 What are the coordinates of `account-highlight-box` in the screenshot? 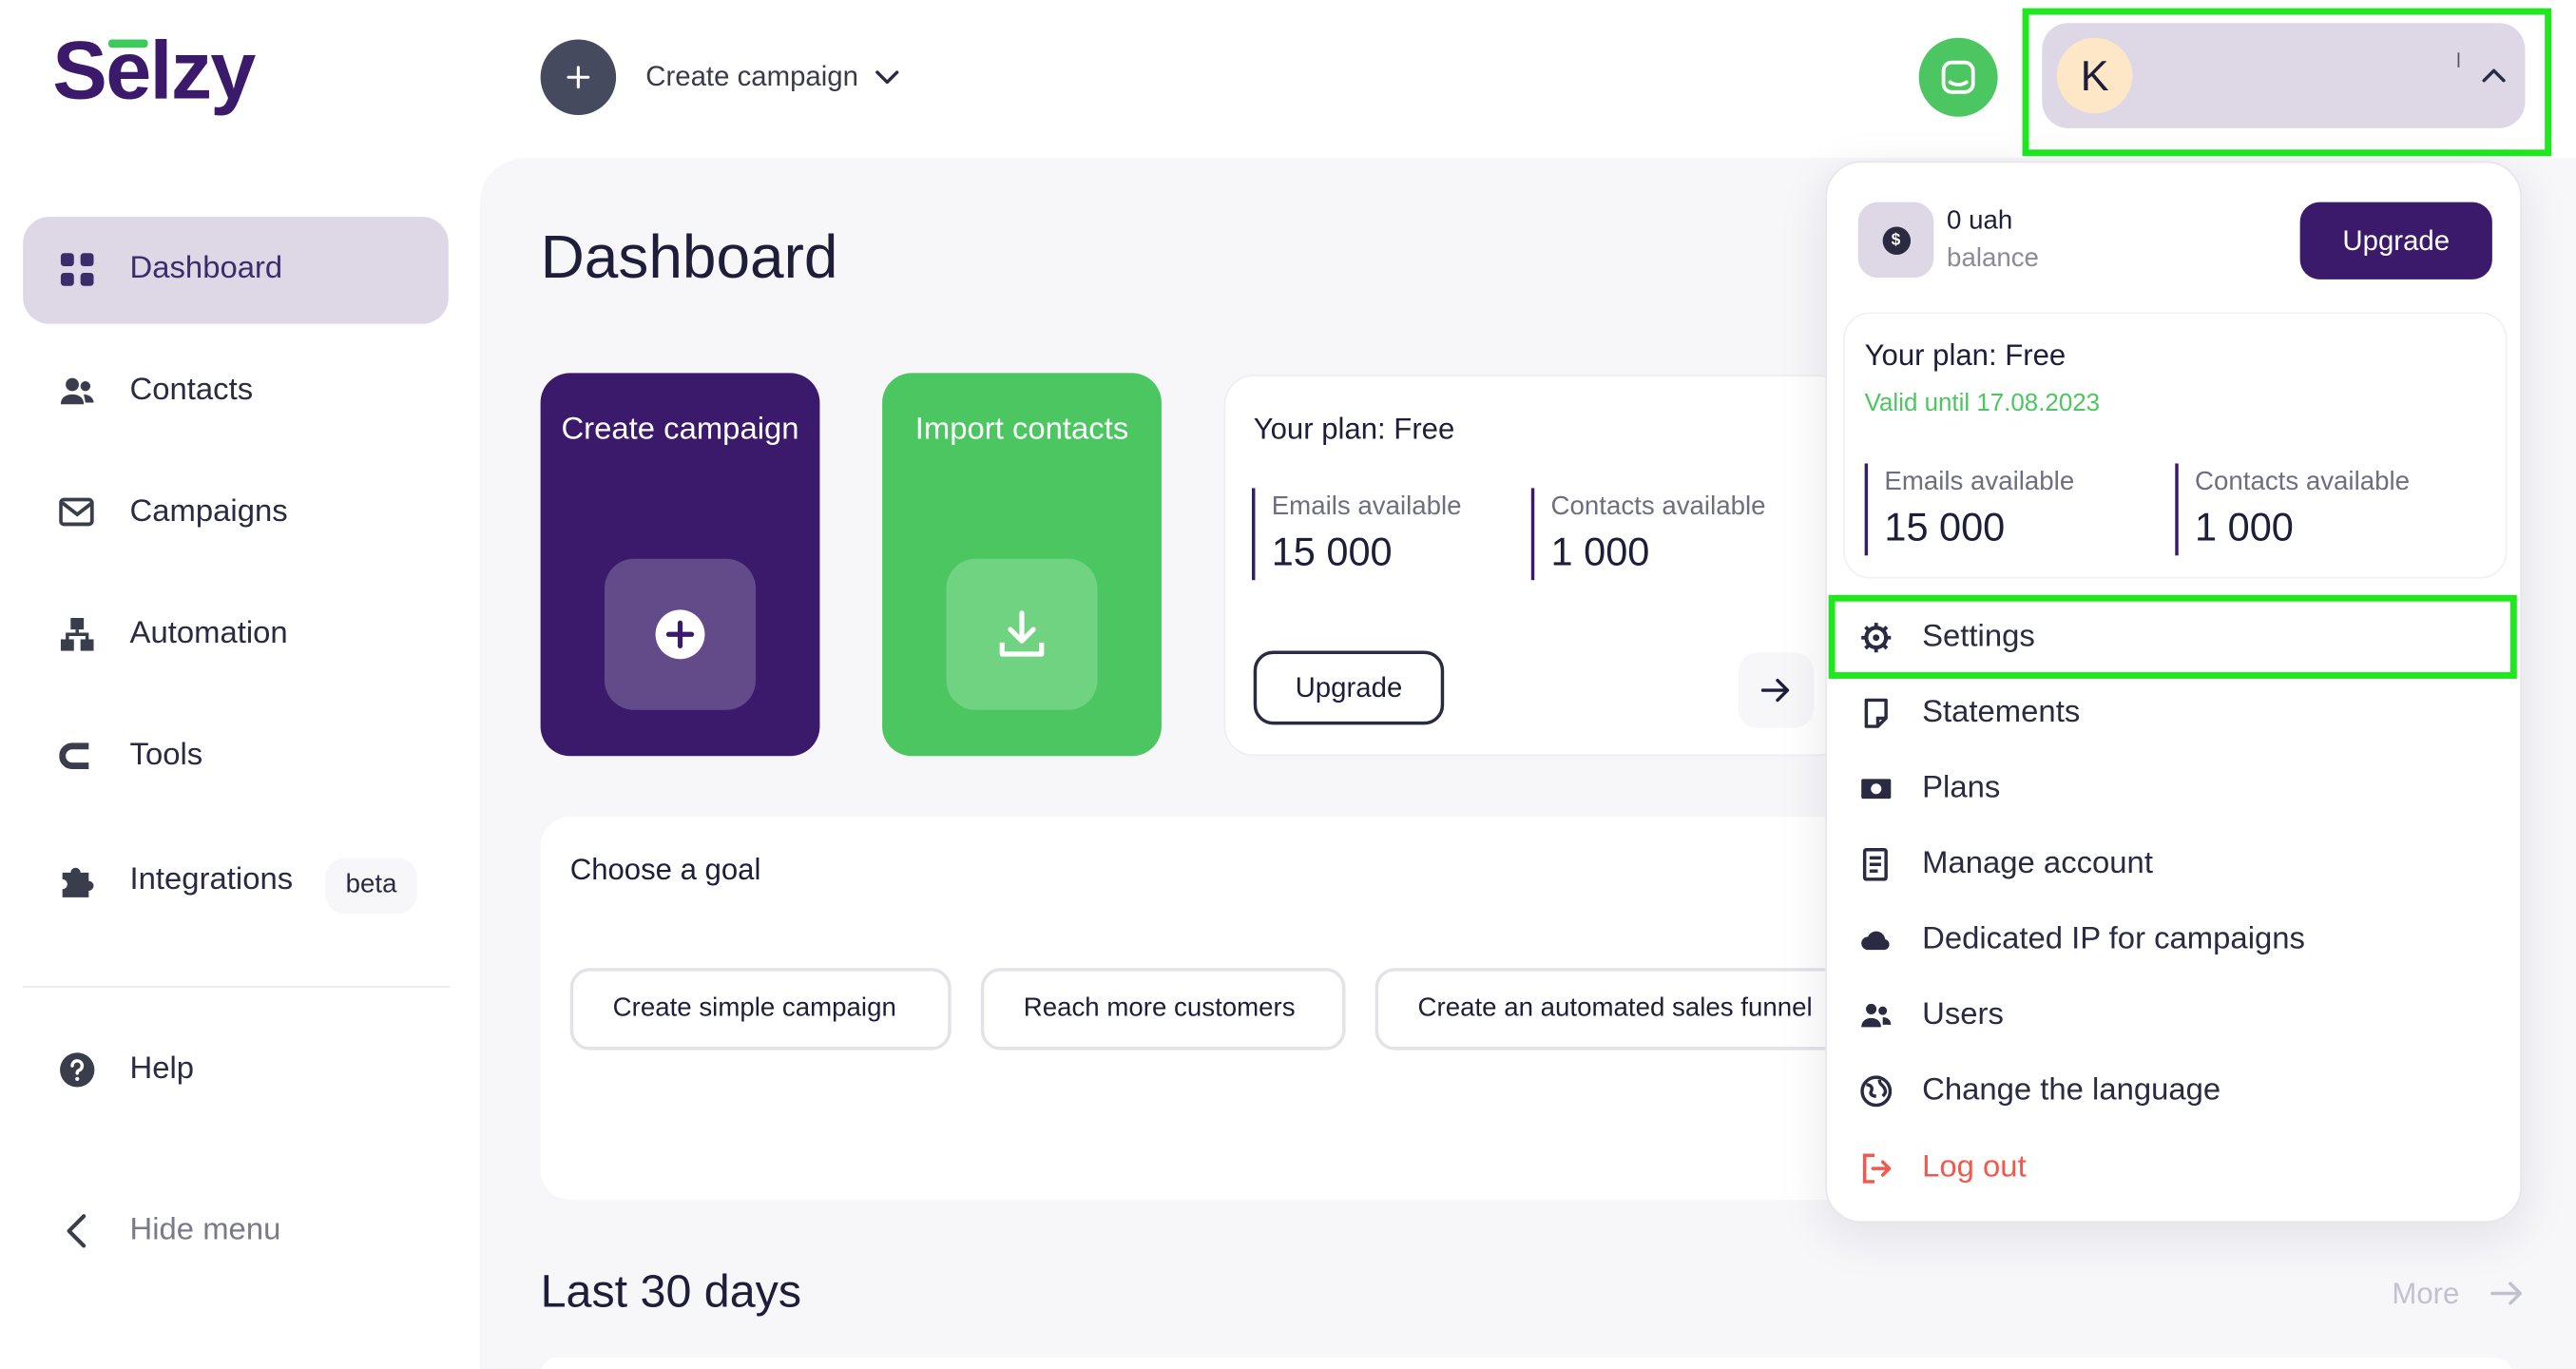 It's located at (2287, 82).